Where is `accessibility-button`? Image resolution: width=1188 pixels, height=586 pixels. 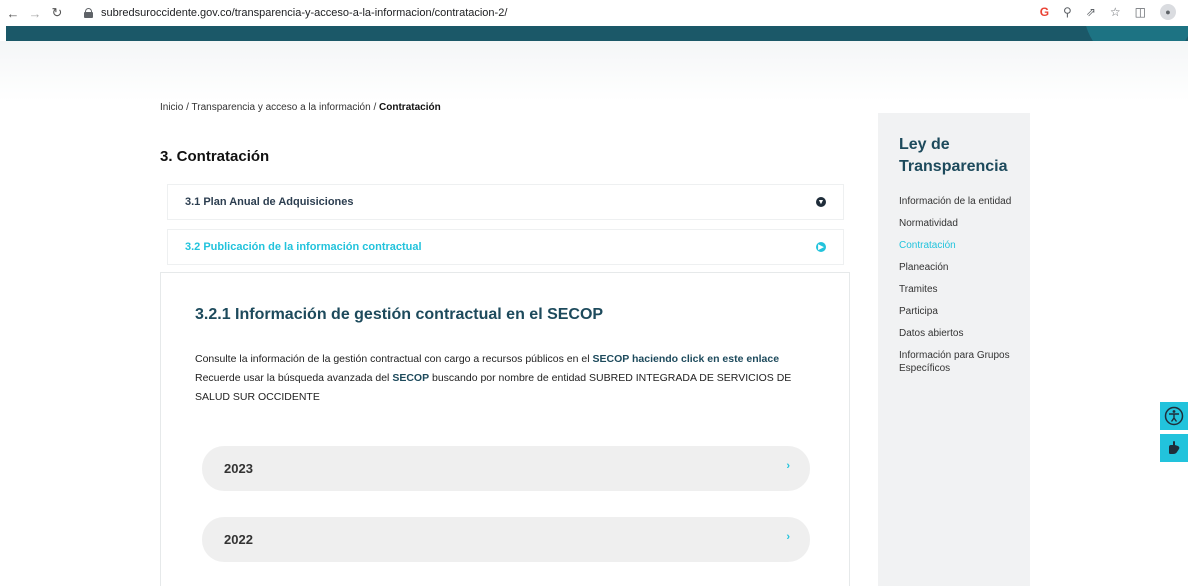
accessibility-button is located at coordinates (1174, 416).